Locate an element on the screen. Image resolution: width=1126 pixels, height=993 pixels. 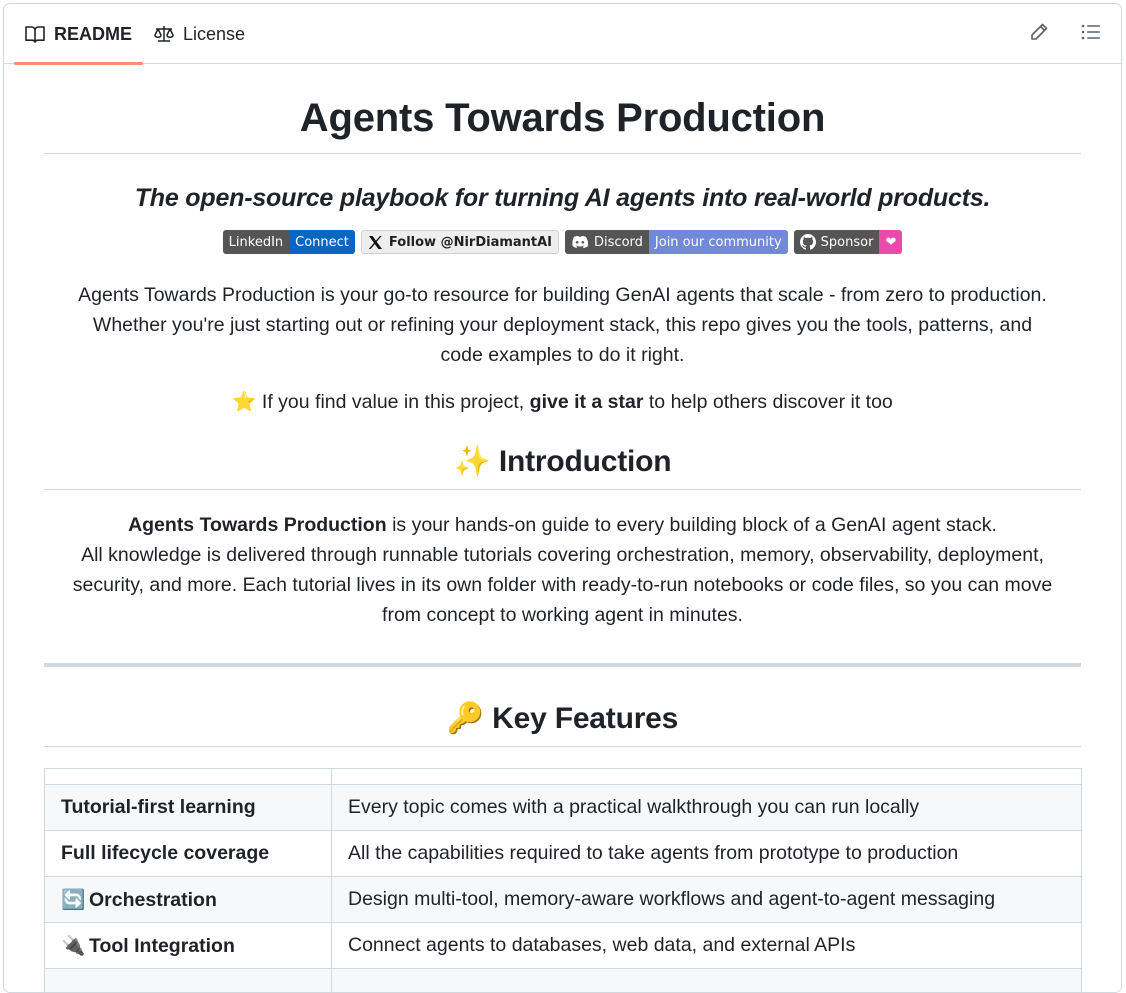
key-features-heading: 🔑 Key Features is located at coordinates (562, 724).